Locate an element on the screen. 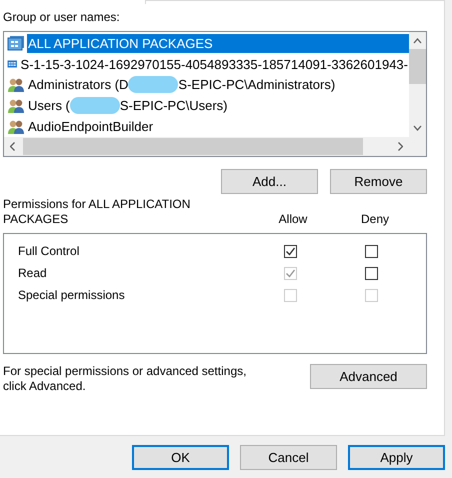  column-header: Allow is located at coordinates (293, 219).